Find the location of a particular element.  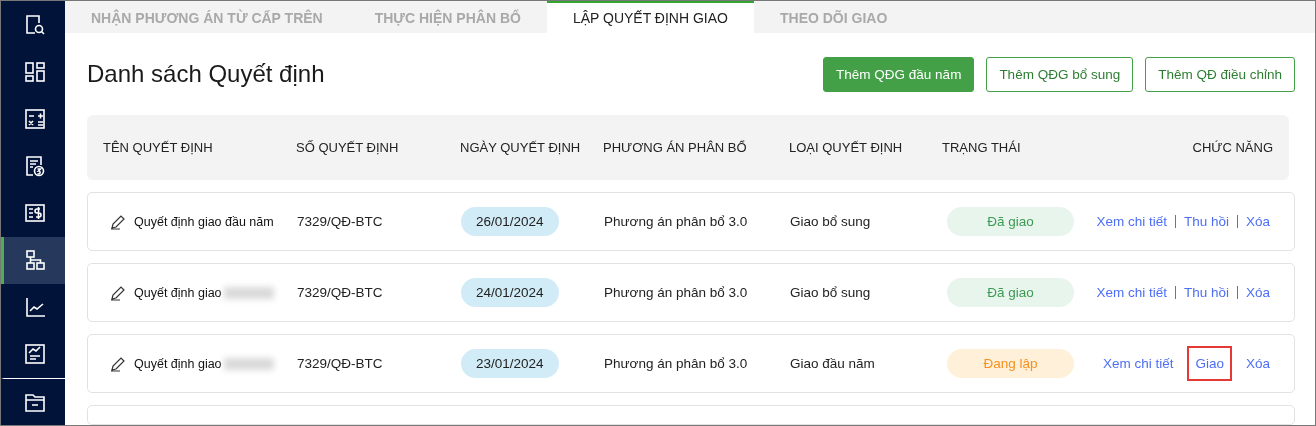

line-chart-icon is located at coordinates (34, 307).